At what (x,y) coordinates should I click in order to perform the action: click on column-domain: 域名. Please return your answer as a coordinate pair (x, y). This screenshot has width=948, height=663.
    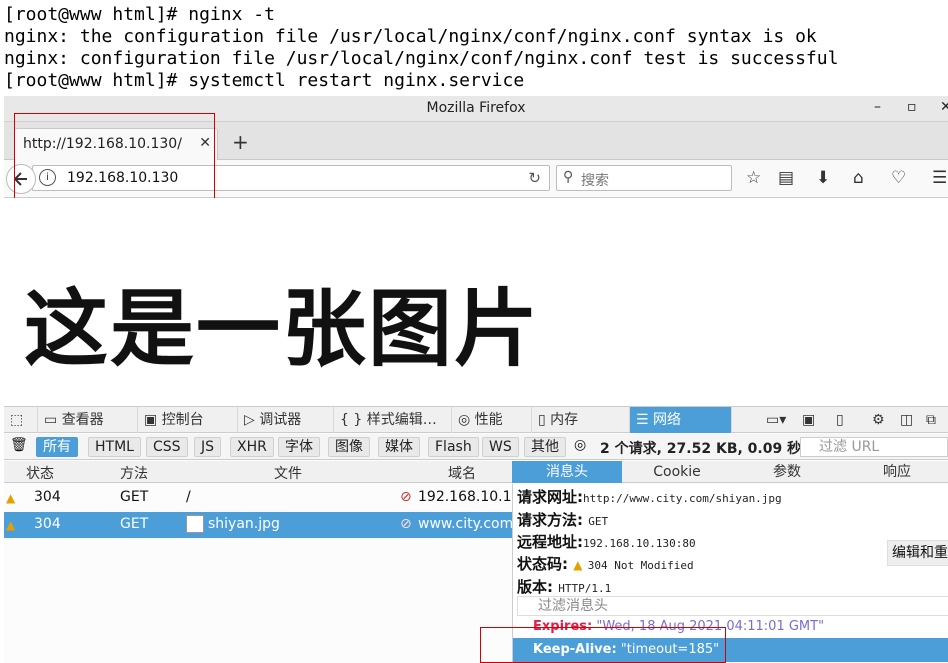
    Looking at the image, I should click on (462, 473).